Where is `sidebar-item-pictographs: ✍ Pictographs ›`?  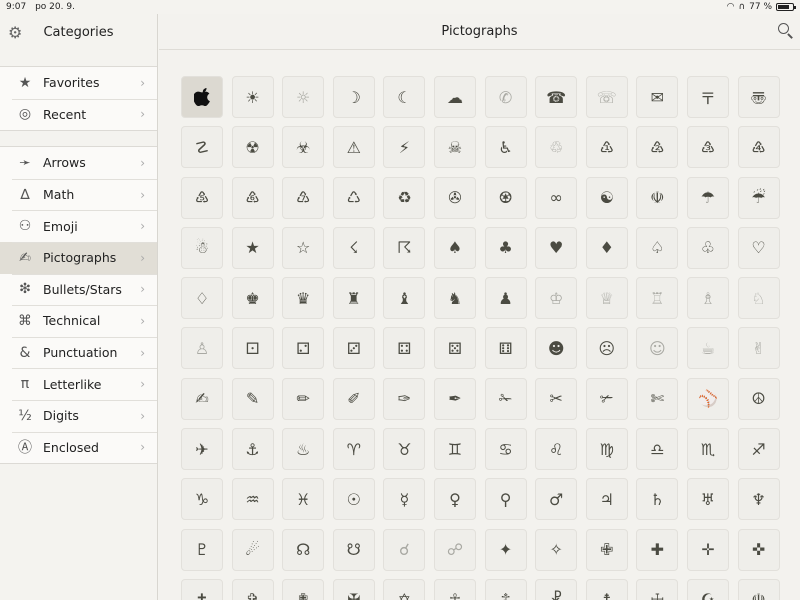
sidebar-item-pictographs: ✍ Pictographs › is located at coordinates (78, 257).